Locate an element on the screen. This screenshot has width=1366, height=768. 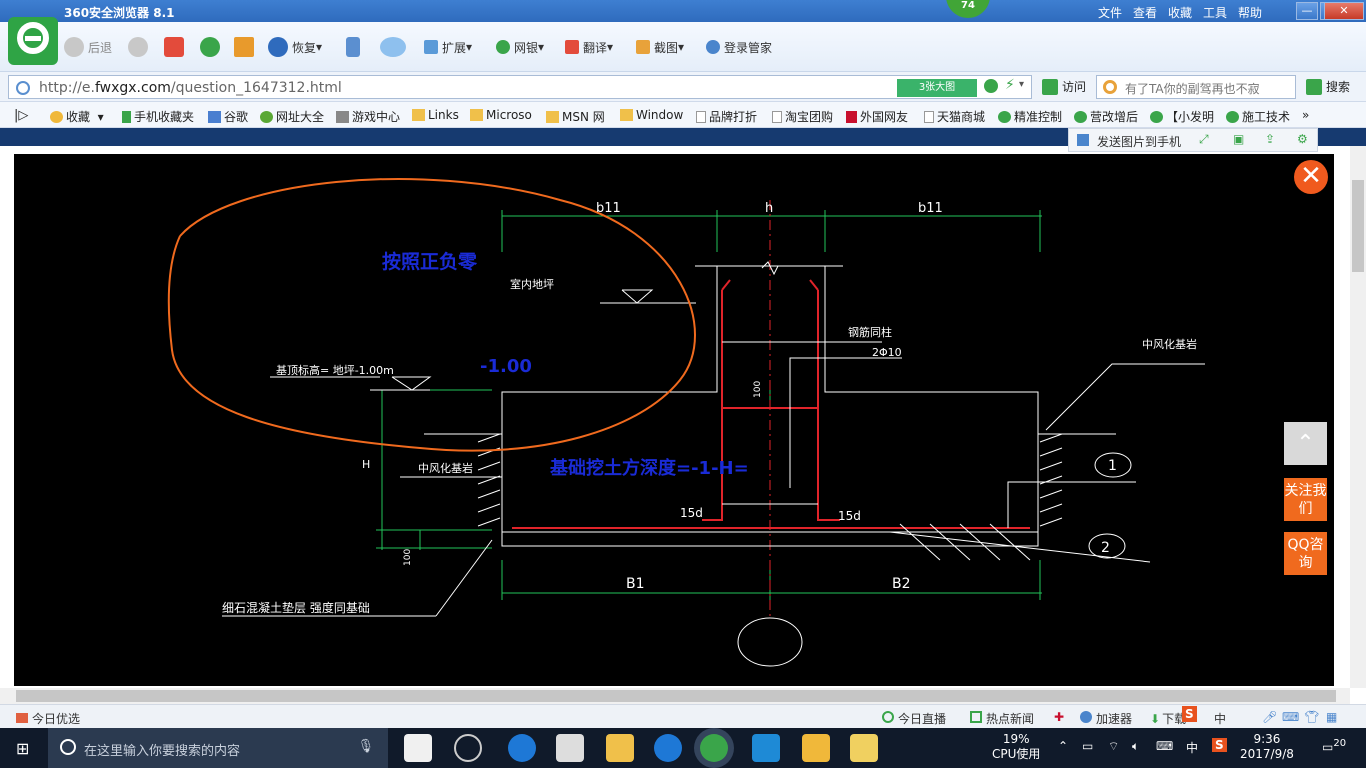
menu-help: 帮助 is located at coordinates (1250, 12).